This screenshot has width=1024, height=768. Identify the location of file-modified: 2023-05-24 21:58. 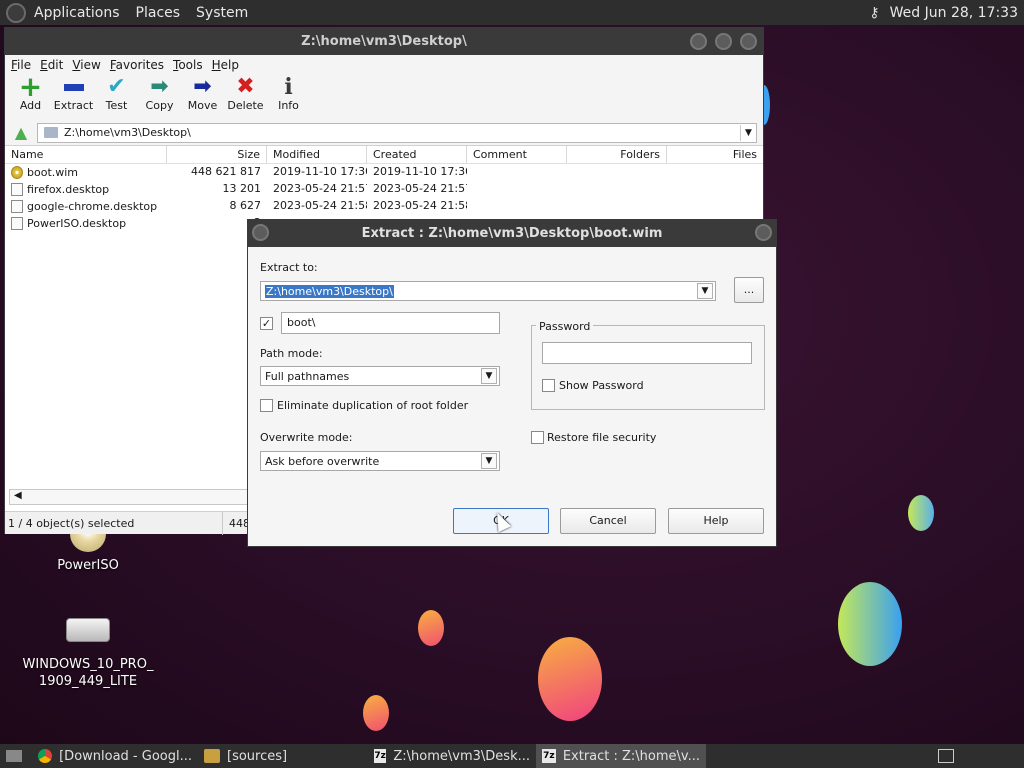
(320, 205).